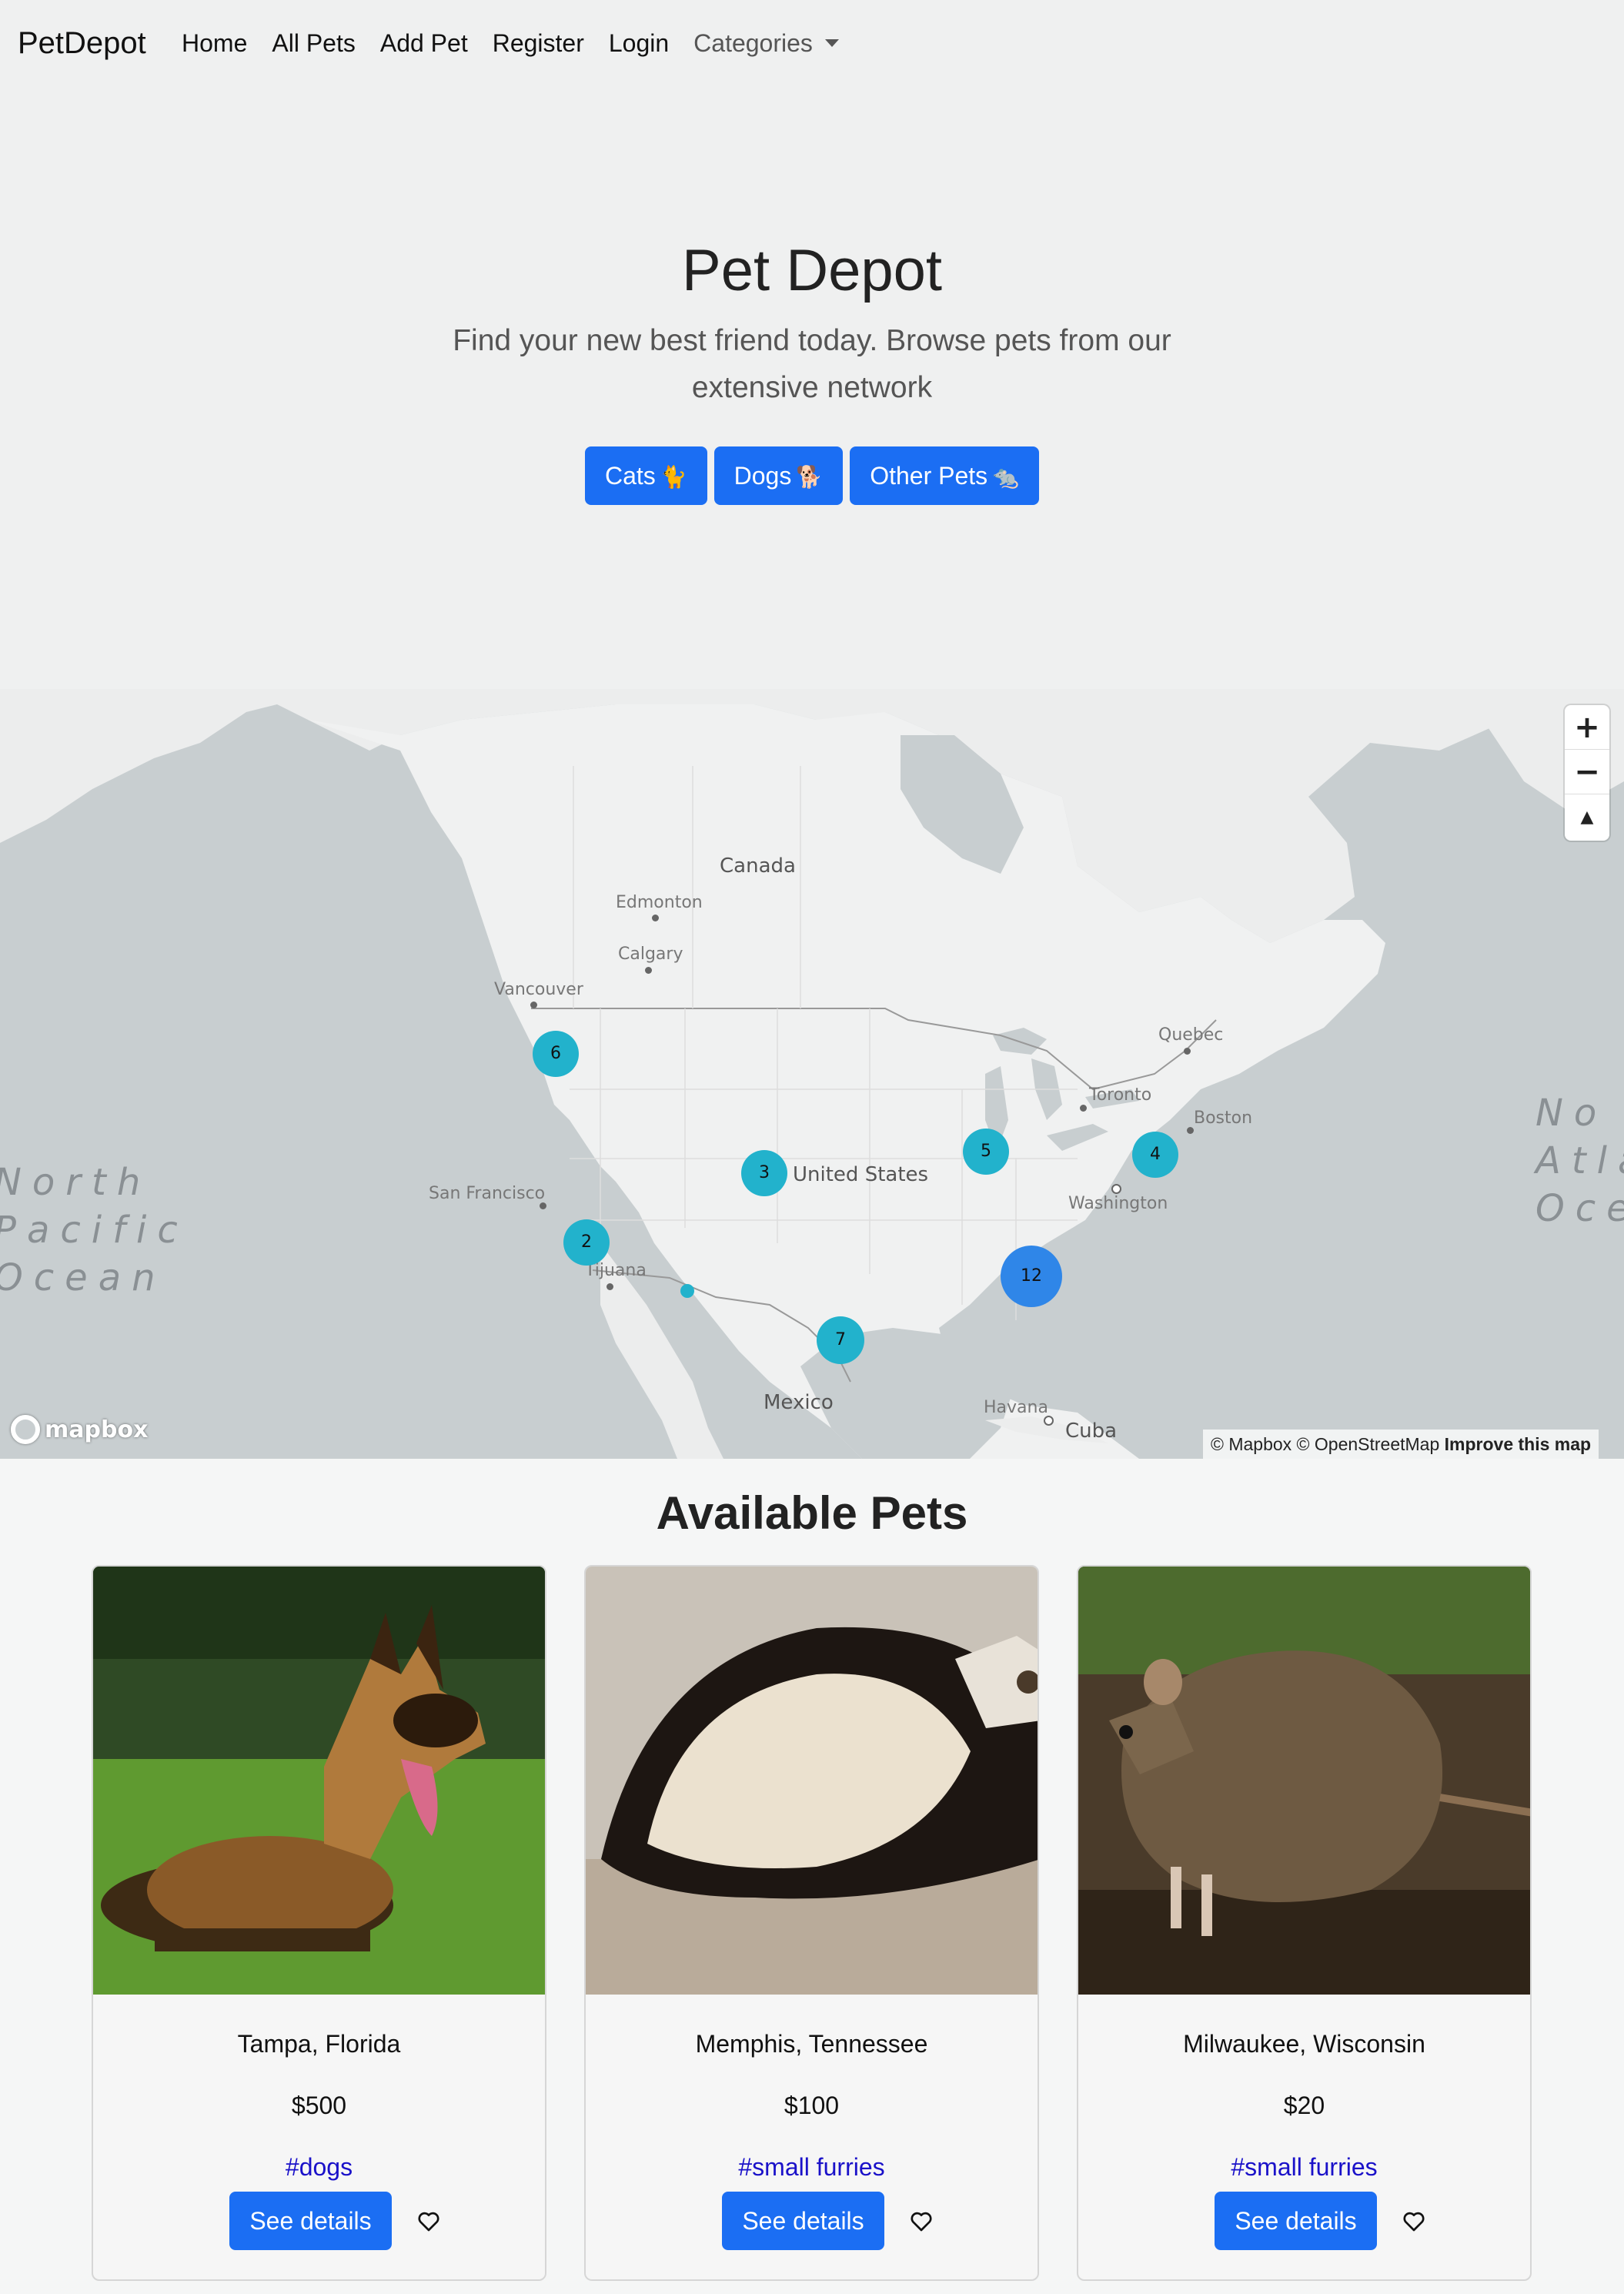 The image size is (1624, 2294). What do you see at coordinates (861, 1174) in the screenshot?
I see `label-united-states: United States` at bounding box center [861, 1174].